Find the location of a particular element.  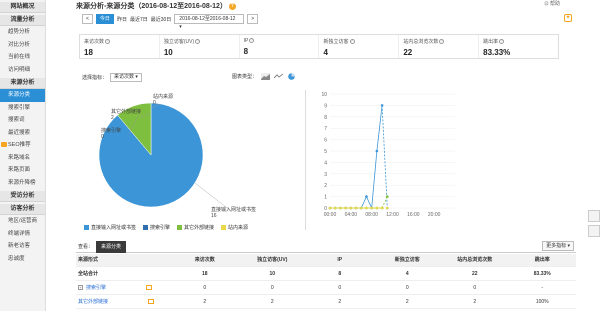

sidebar-section-title: 受访分析 is located at coordinates (22, 196).